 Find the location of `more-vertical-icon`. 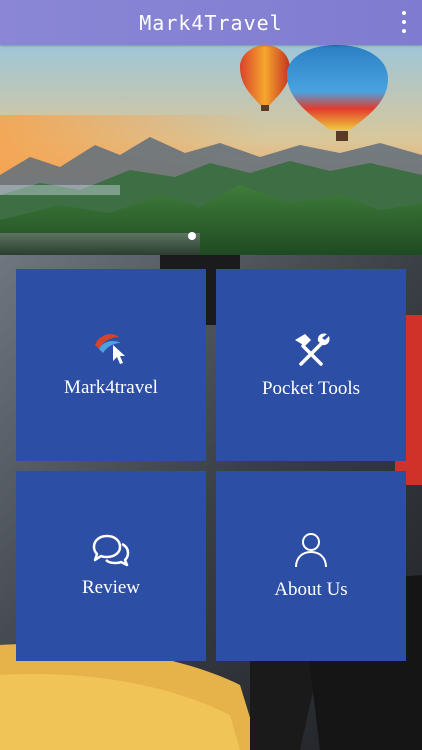

more-vertical-icon is located at coordinates (404, 22).